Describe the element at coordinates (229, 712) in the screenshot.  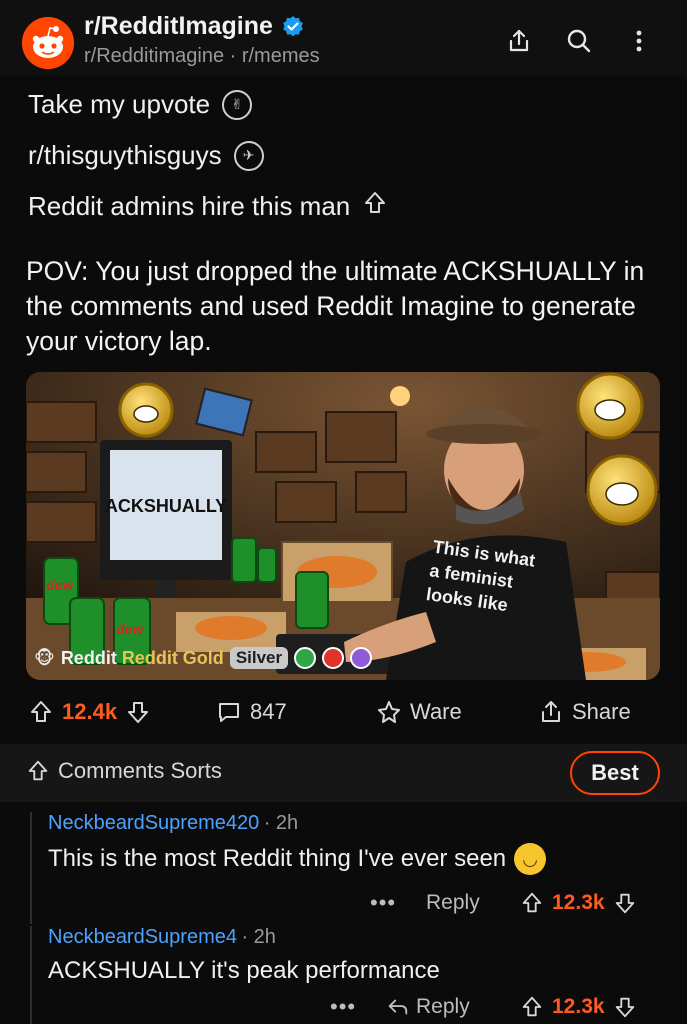
I see `comment-icon` at that location.